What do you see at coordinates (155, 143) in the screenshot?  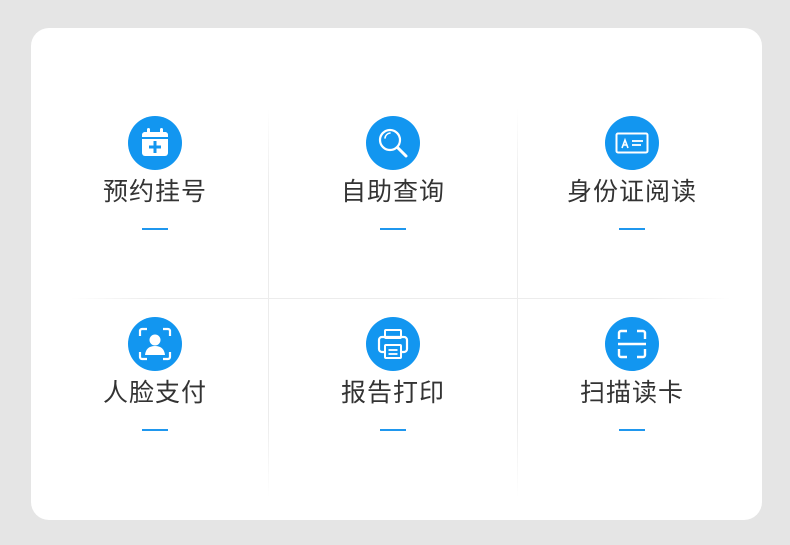 I see `calendar-plus-icon` at bounding box center [155, 143].